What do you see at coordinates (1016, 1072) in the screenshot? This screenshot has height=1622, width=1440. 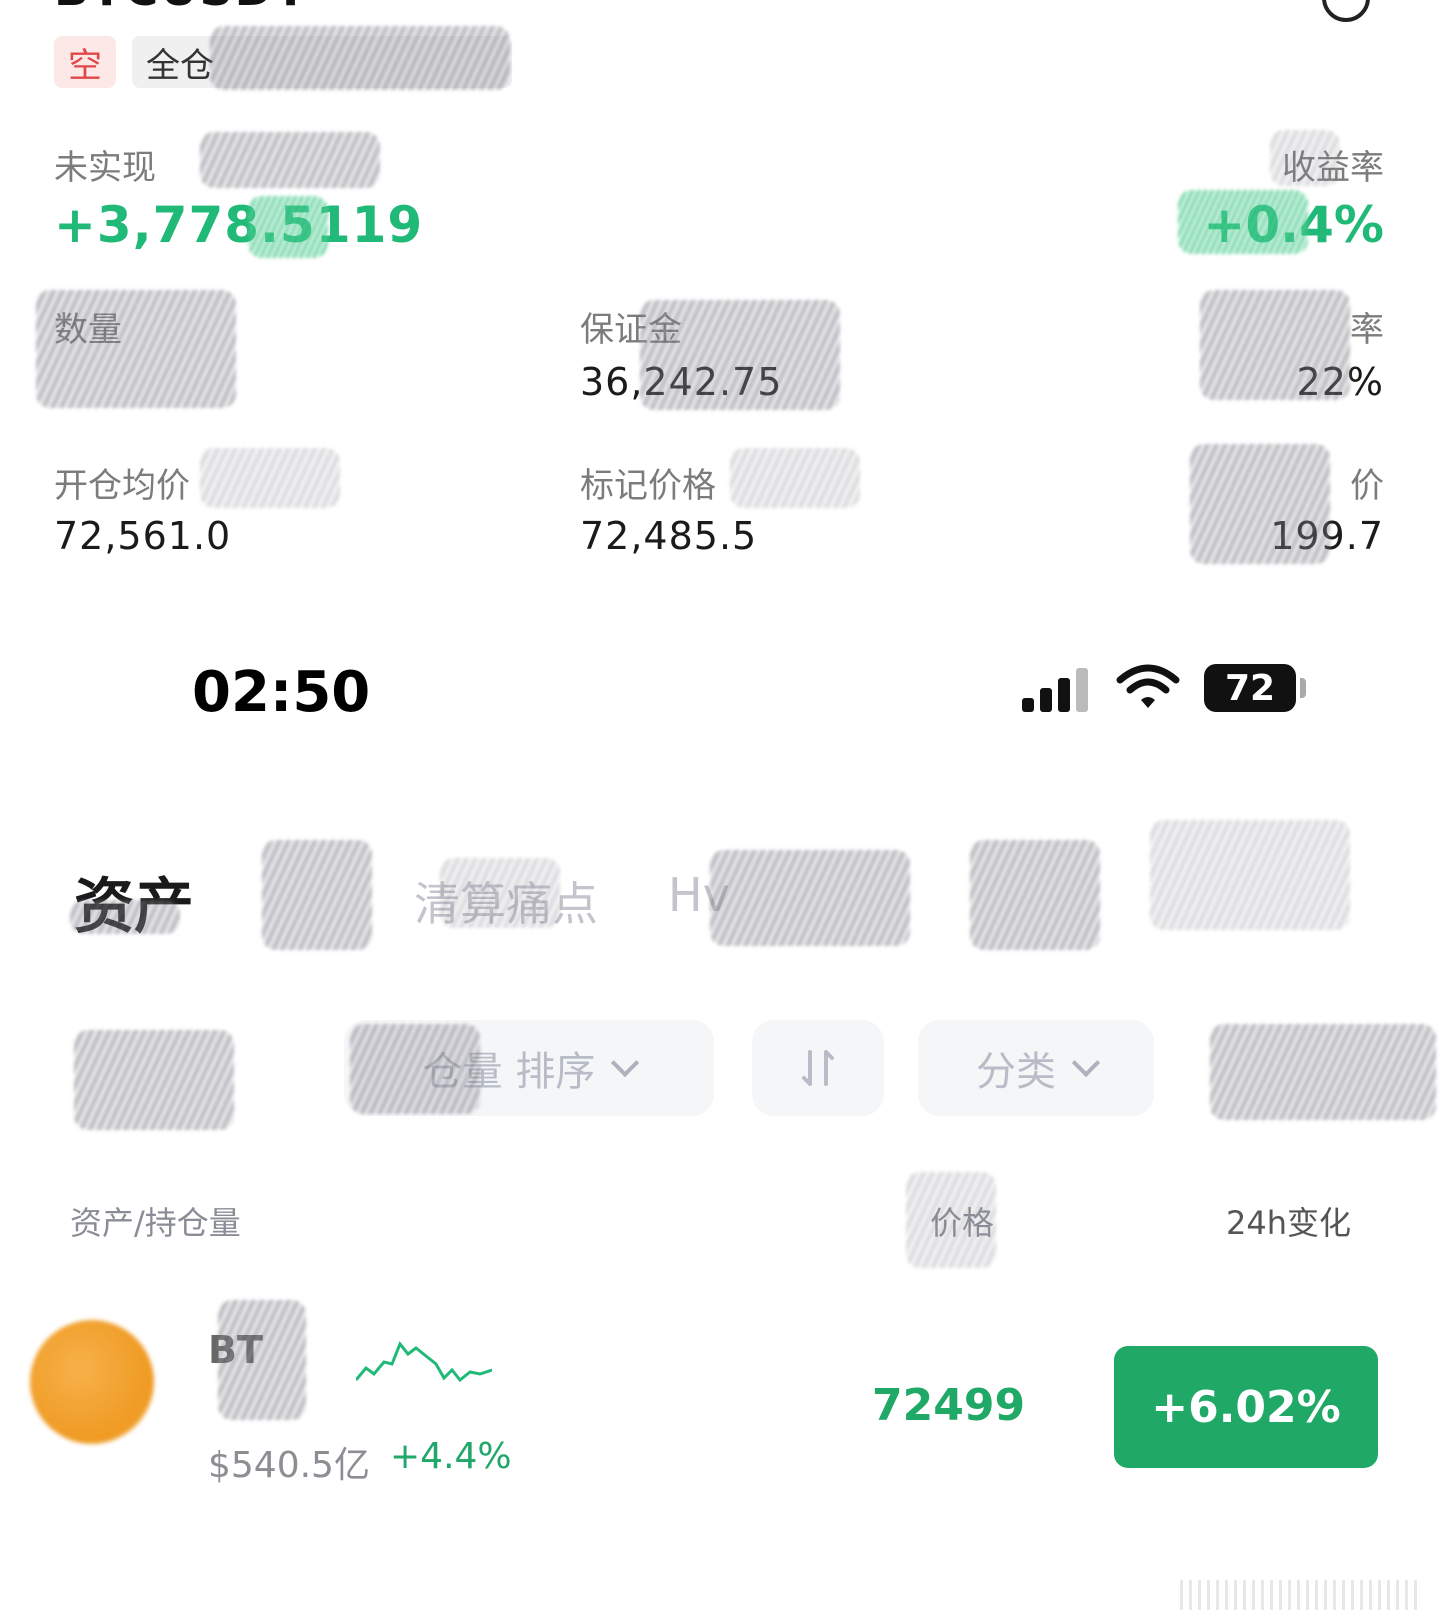 I see `category-dropdown-label: 分类` at bounding box center [1016, 1072].